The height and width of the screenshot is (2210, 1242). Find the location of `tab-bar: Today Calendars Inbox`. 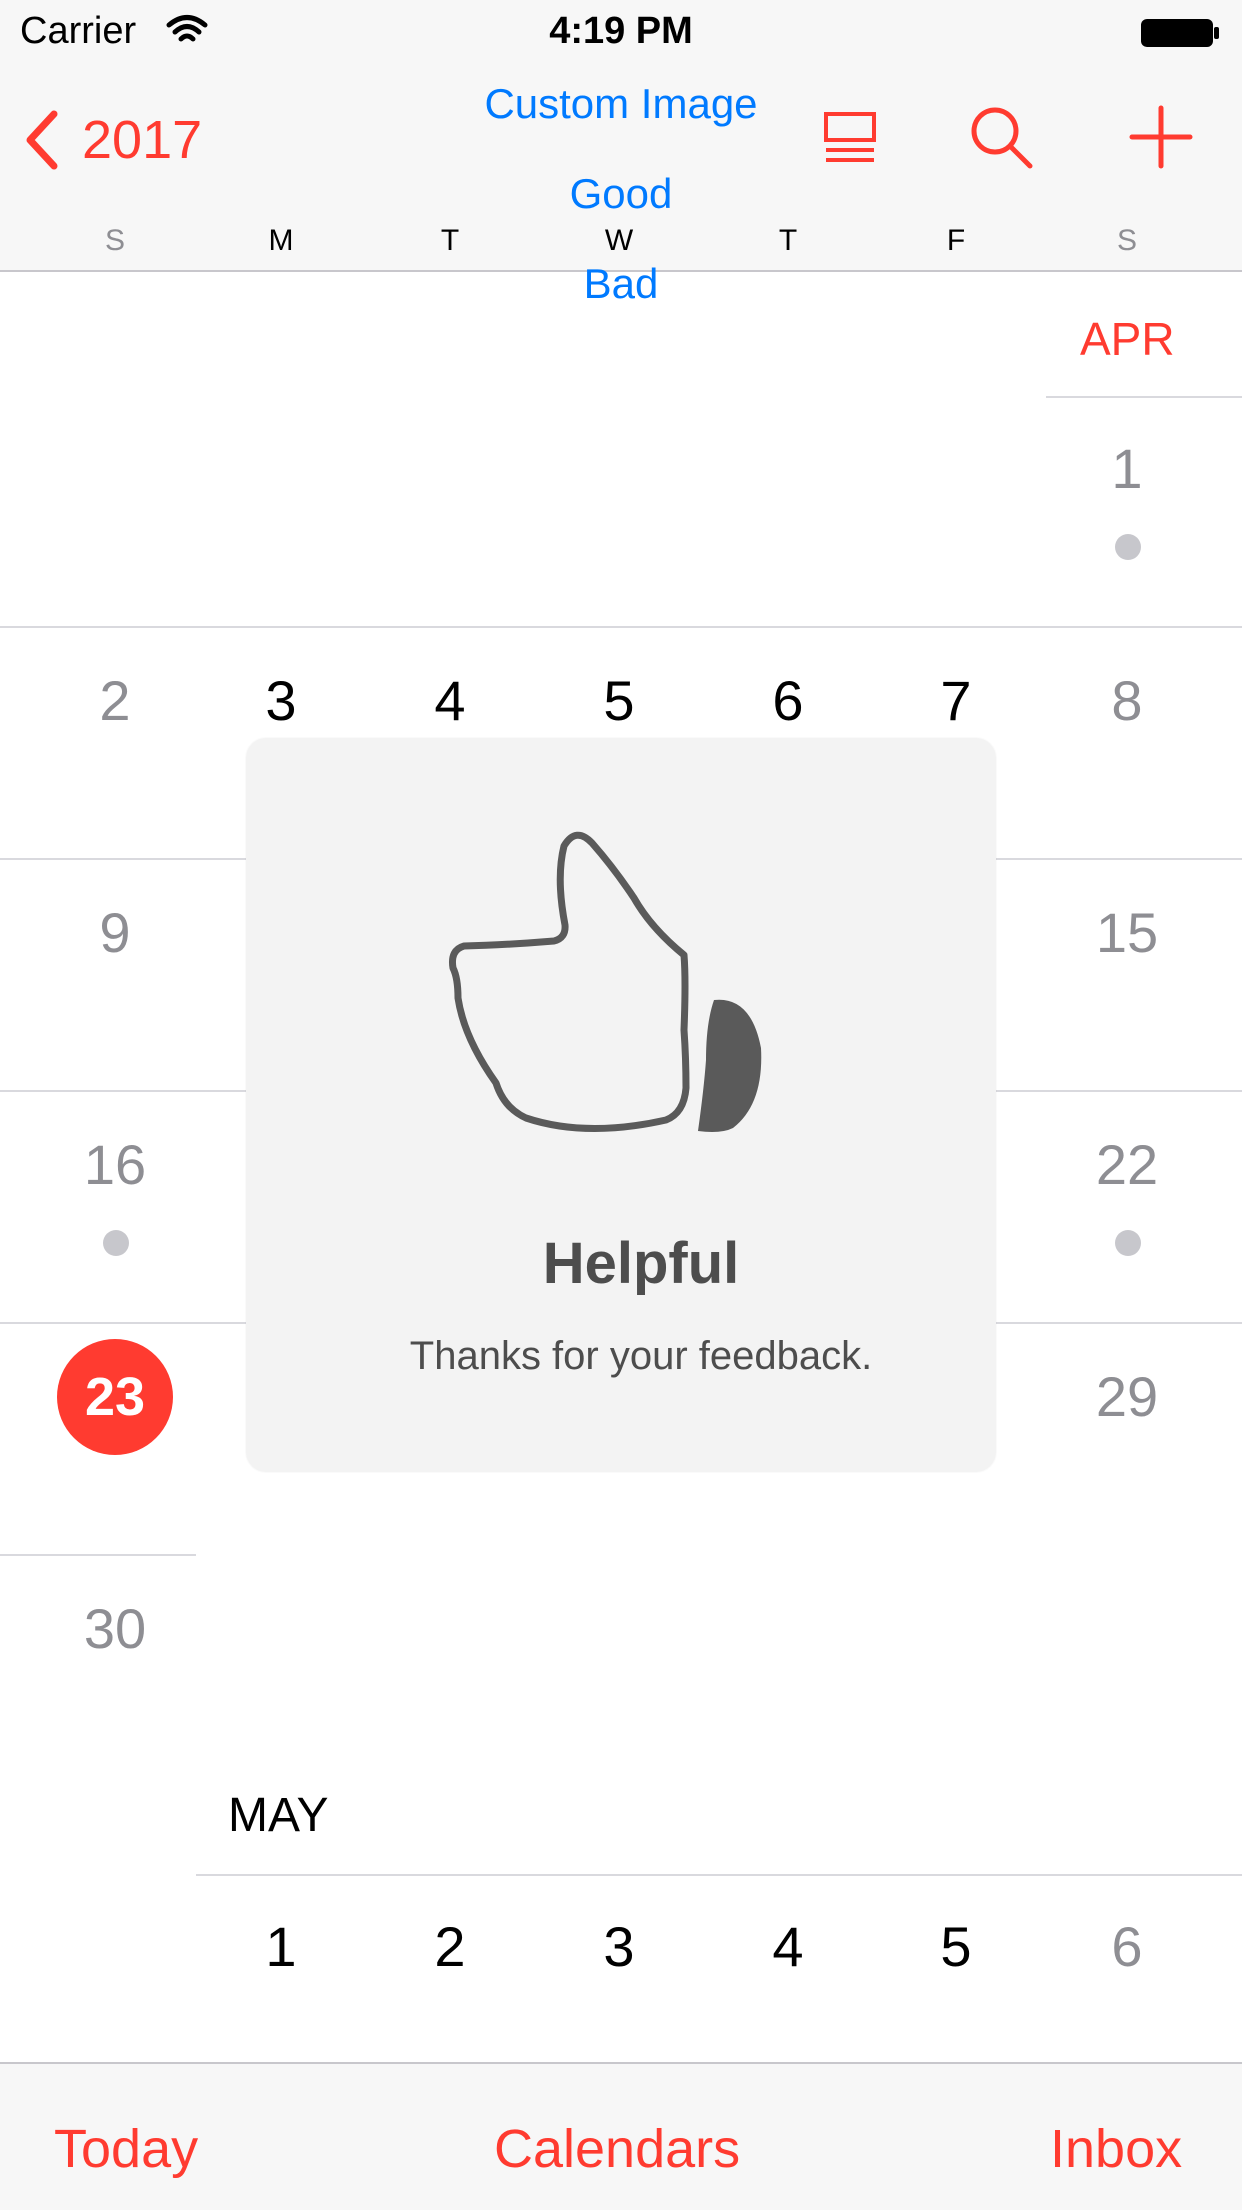

tab-bar: Today Calendars Inbox is located at coordinates (621, 2136).